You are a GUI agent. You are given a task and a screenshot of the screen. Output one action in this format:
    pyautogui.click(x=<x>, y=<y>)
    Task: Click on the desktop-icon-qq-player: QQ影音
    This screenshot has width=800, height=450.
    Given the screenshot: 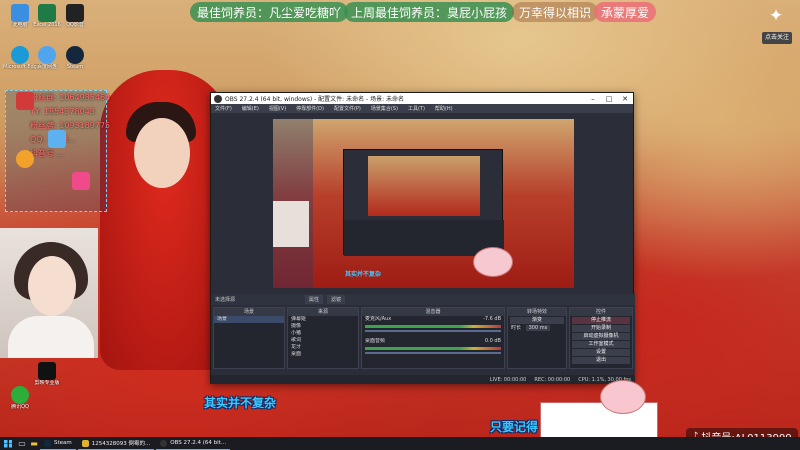 What is the action you would take?
    pyautogui.click(x=75, y=16)
    